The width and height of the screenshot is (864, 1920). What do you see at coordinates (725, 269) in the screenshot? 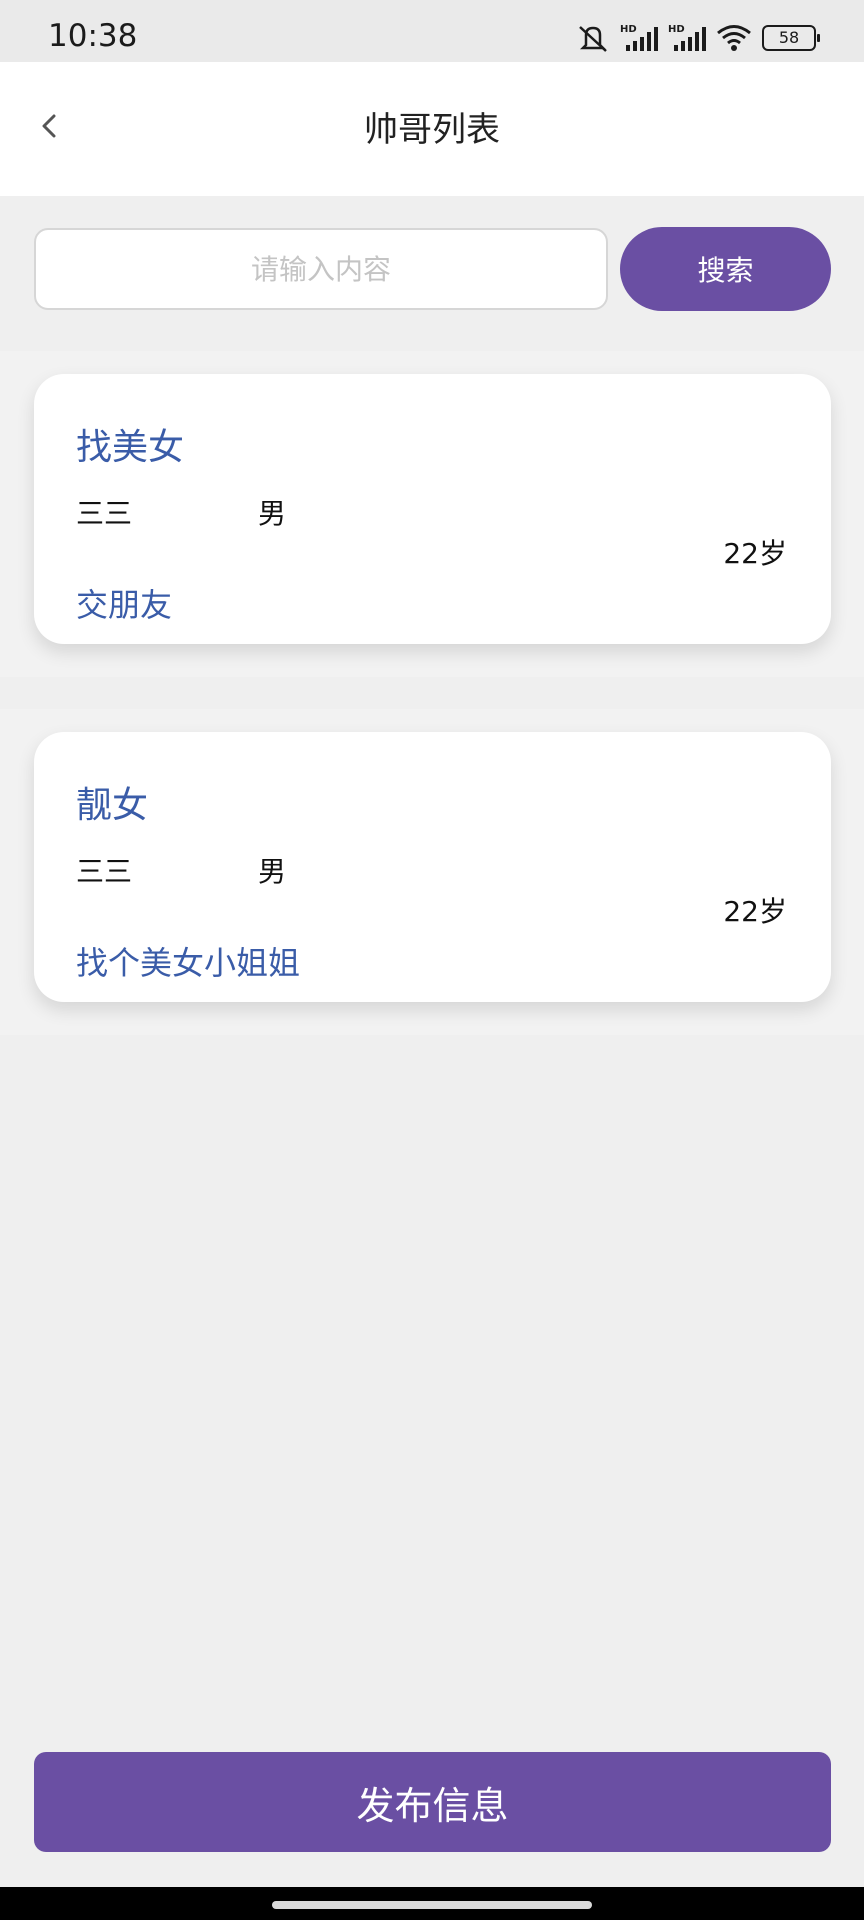
I see `search-button: 搜索` at bounding box center [725, 269].